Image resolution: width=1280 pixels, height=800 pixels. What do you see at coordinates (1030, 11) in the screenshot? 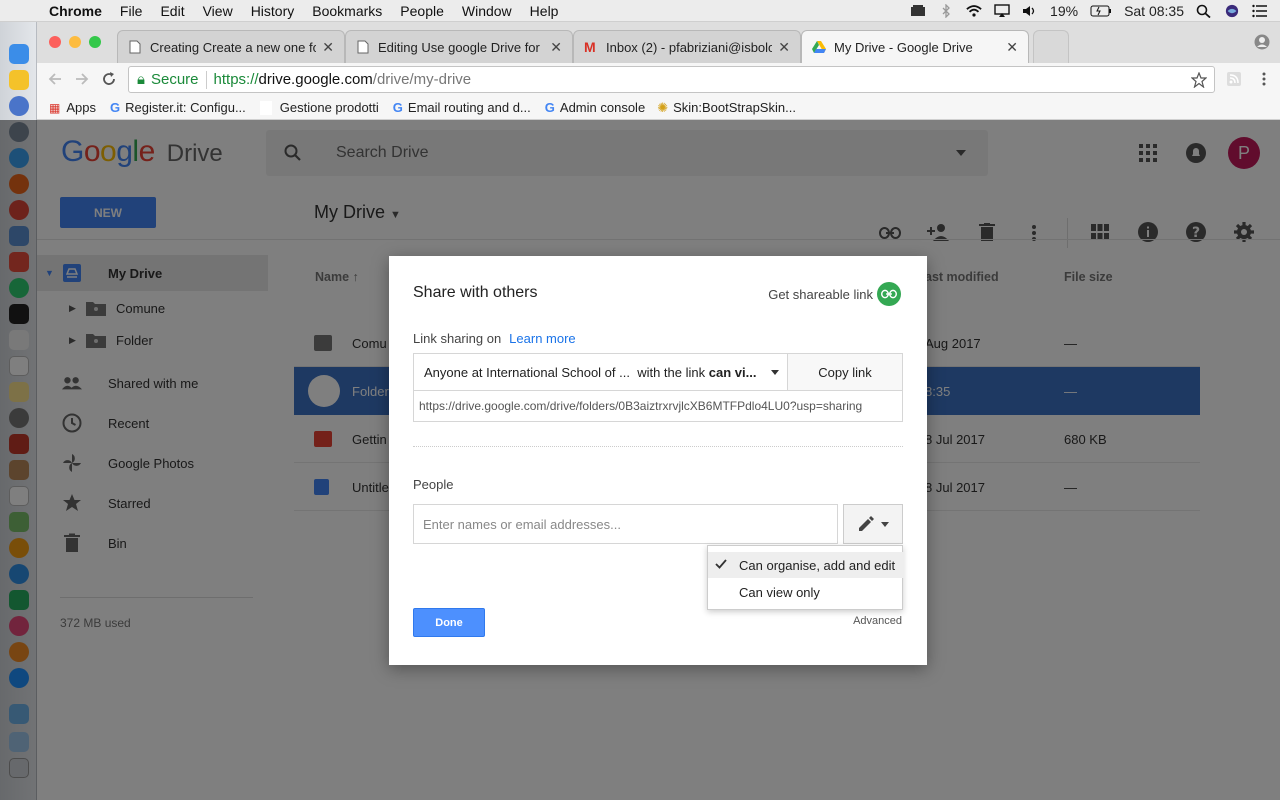
I see `volume-icon` at bounding box center [1030, 11].